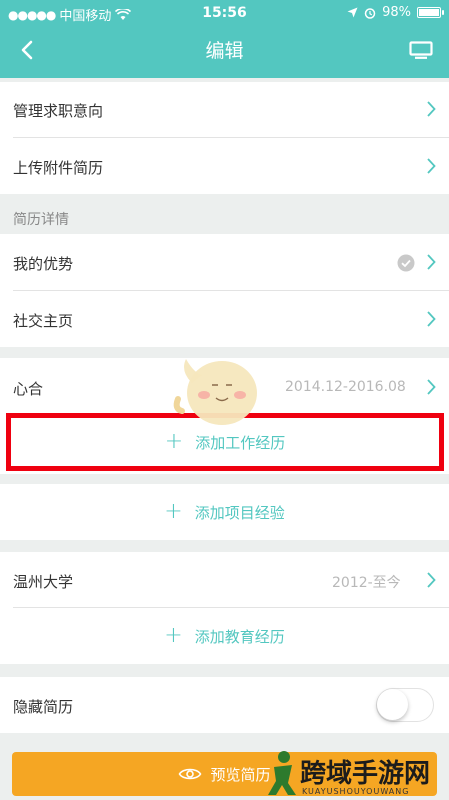  Describe the element at coordinates (224, 262) in the screenshot. I see `my-strengths-row: 我的优势` at that location.